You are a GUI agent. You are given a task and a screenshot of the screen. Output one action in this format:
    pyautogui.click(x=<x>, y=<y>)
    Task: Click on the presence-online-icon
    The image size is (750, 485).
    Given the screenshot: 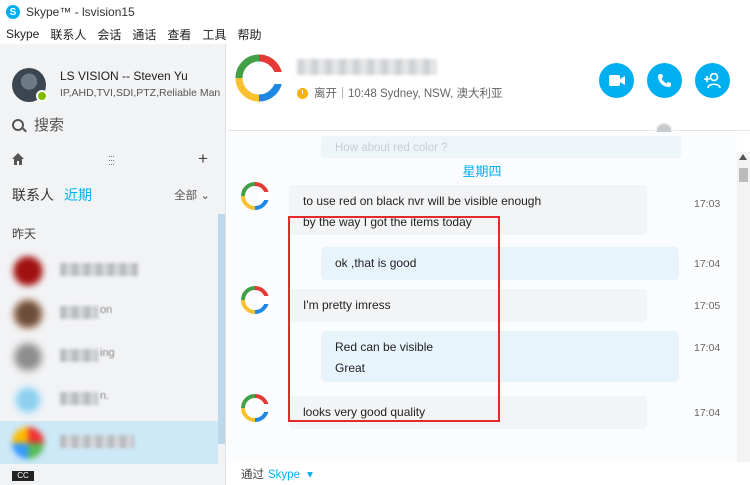 What is the action you would take?
    pyautogui.click(x=42, y=96)
    